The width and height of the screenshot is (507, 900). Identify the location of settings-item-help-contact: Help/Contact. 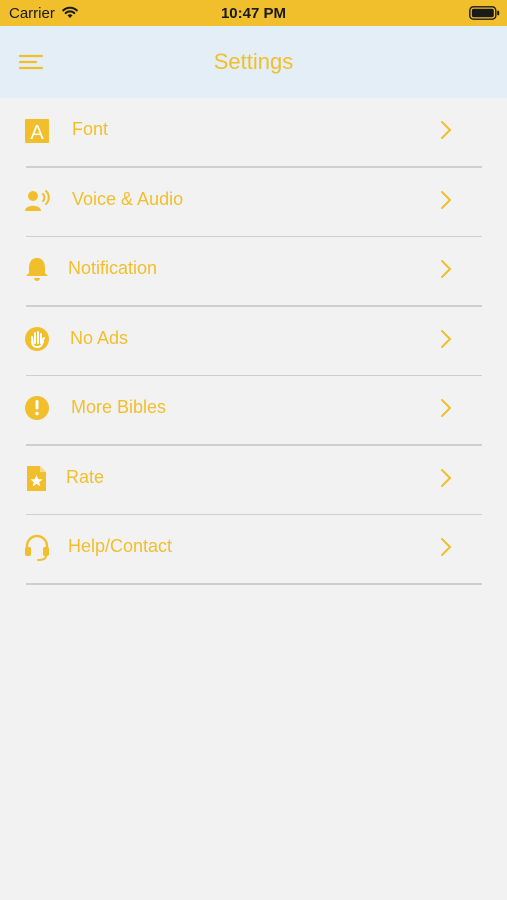
(253, 550).